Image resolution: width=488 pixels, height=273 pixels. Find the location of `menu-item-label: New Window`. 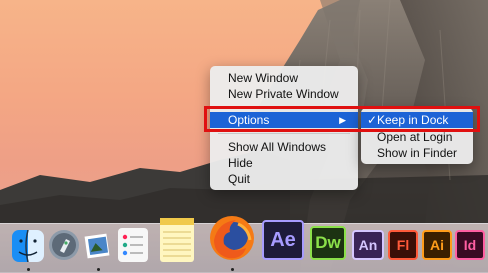

menu-item-label: New Window is located at coordinates (263, 78).